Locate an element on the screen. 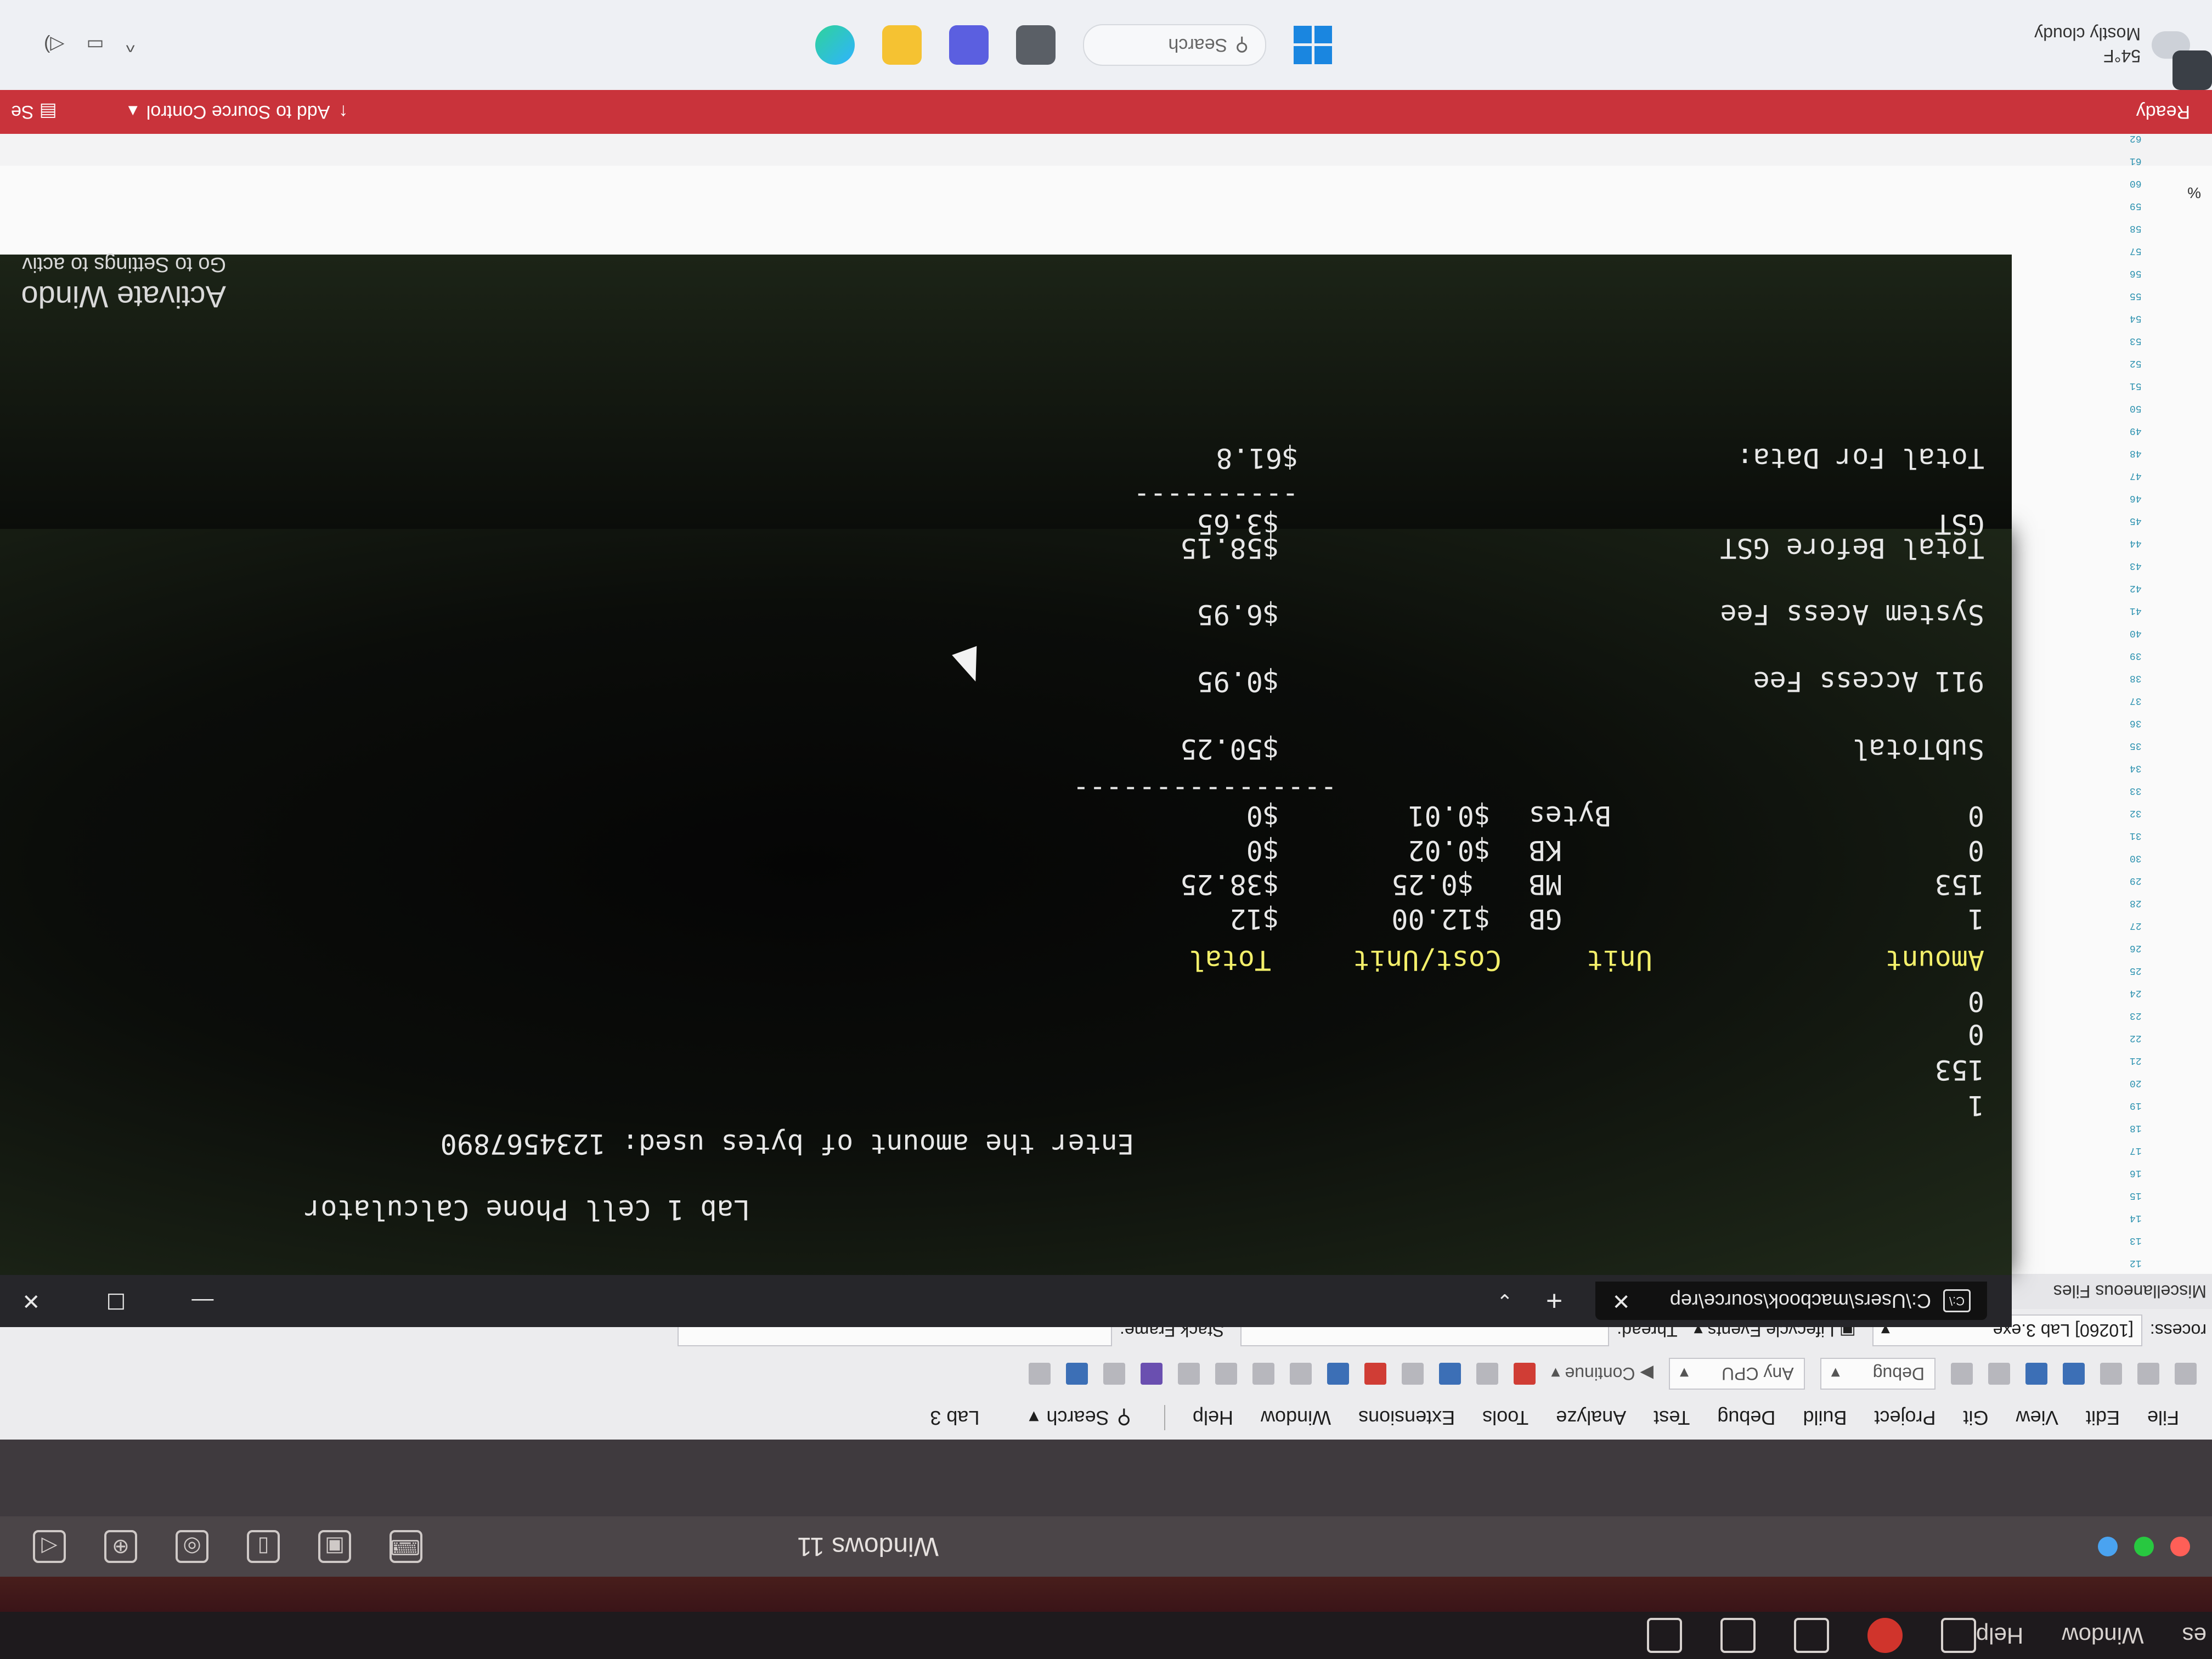 Image resolution: width=2212 pixels, height=1659 pixels. menu-help: Help is located at coordinates (1213, 1417).